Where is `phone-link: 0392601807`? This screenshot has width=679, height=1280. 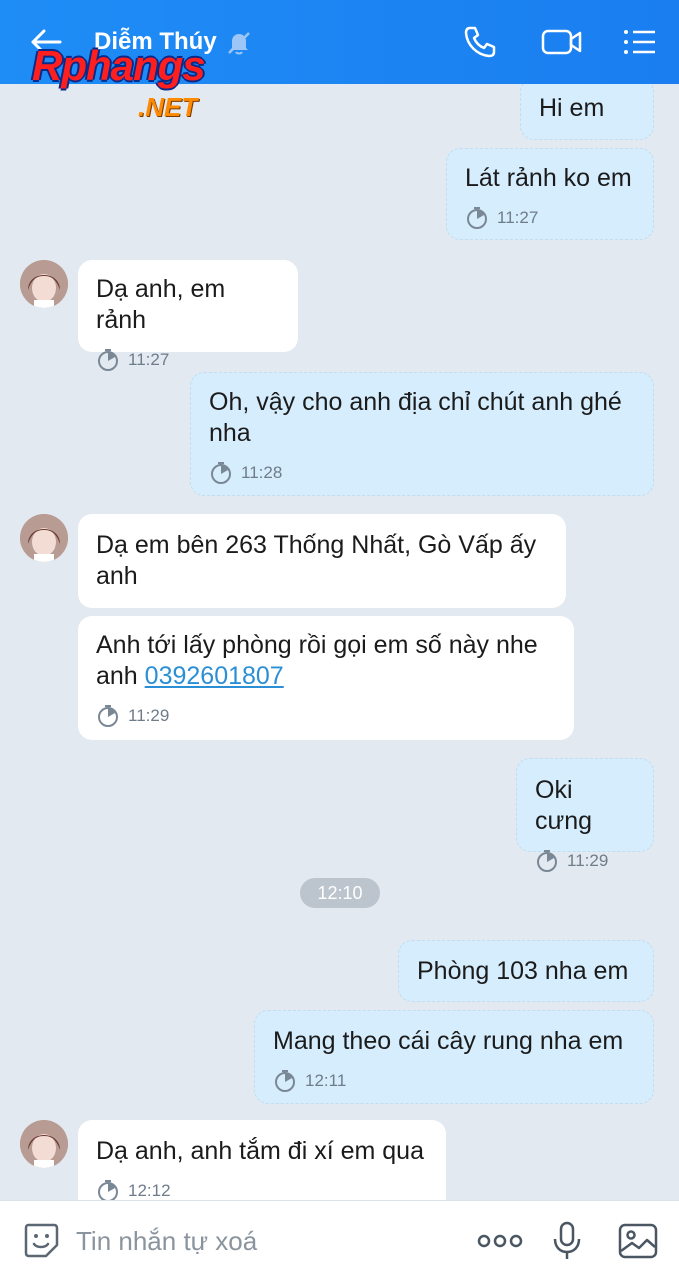
phone-link: 0392601807 is located at coordinates (214, 676).